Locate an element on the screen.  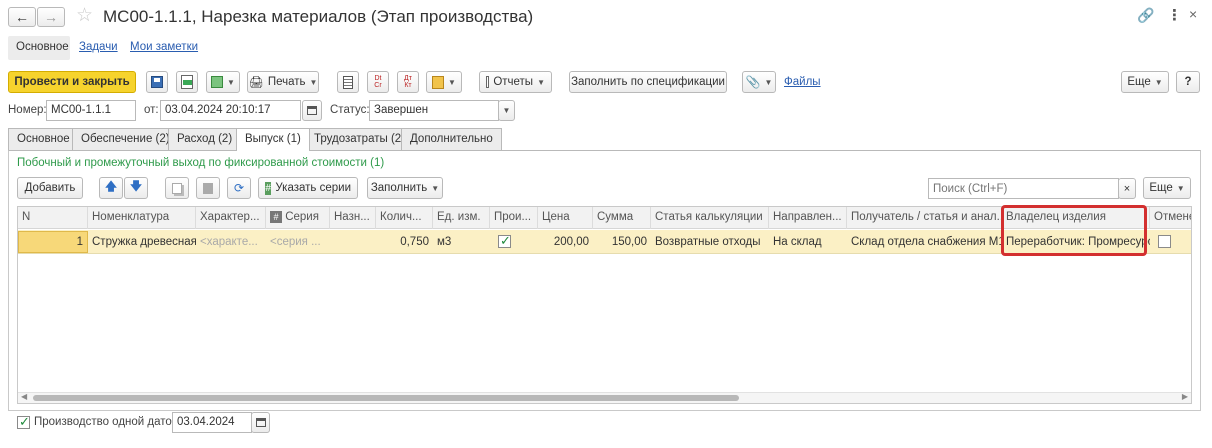
cell-price: 200,00 is located at coordinates (565, 242).